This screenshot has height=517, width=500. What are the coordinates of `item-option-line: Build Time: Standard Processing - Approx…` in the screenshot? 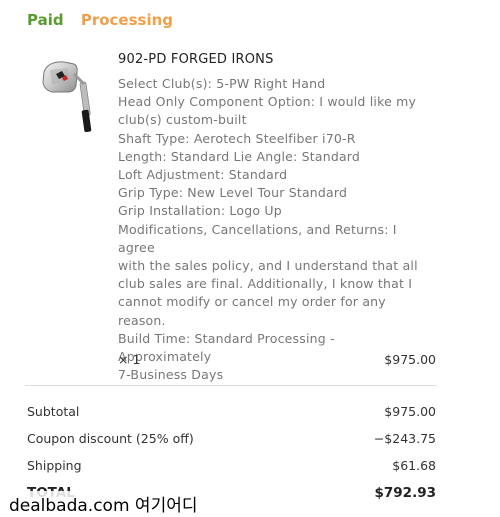 It's located at (226, 347).